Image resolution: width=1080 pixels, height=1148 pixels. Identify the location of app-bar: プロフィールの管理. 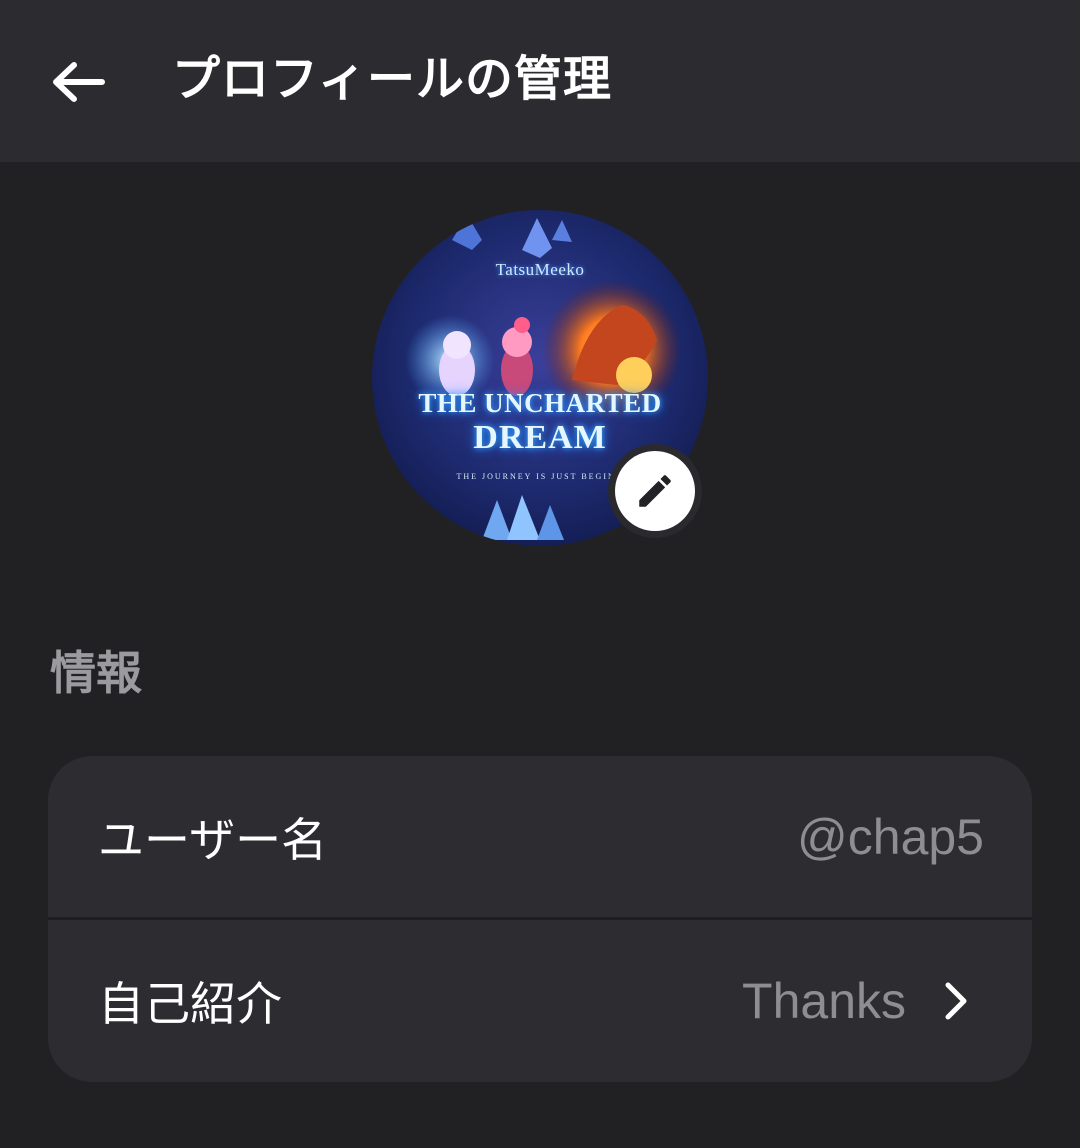
(540, 81).